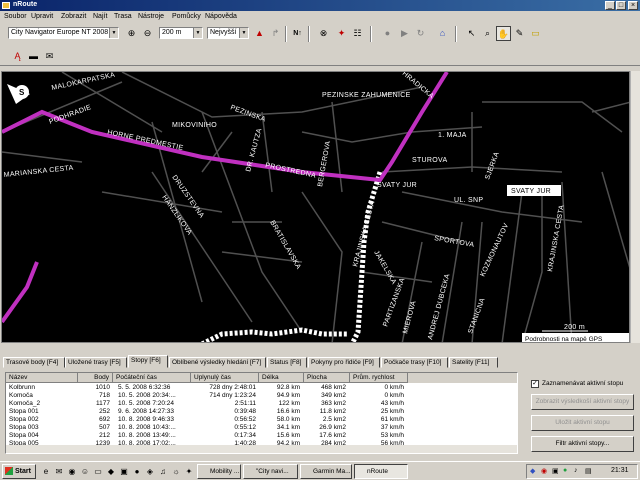 Image resolution: width=640 pixels, height=480 pixels. What do you see at coordinates (297, 33) in the screenshot?
I see `north-up-icon: N↑` at bounding box center [297, 33].